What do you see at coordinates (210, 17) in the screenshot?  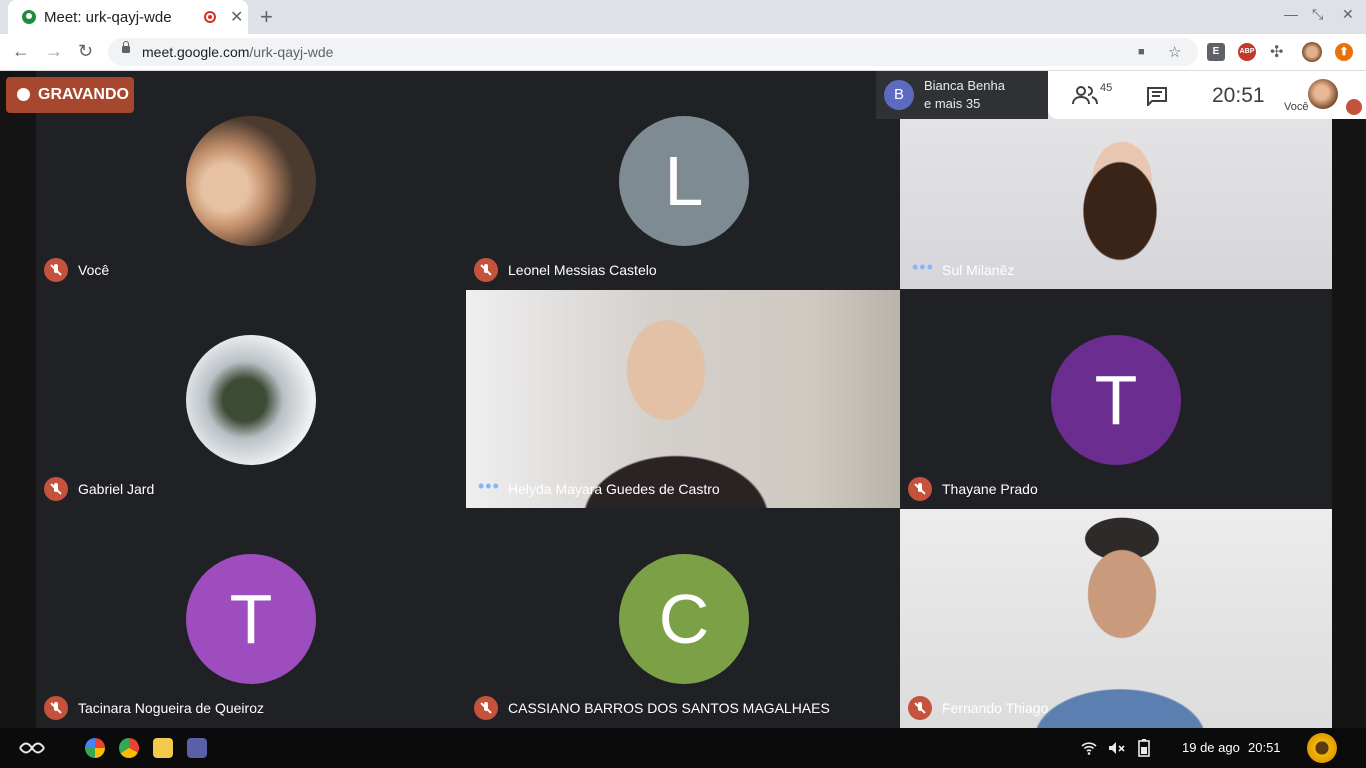 I see `recording-indicator-icon` at bounding box center [210, 17].